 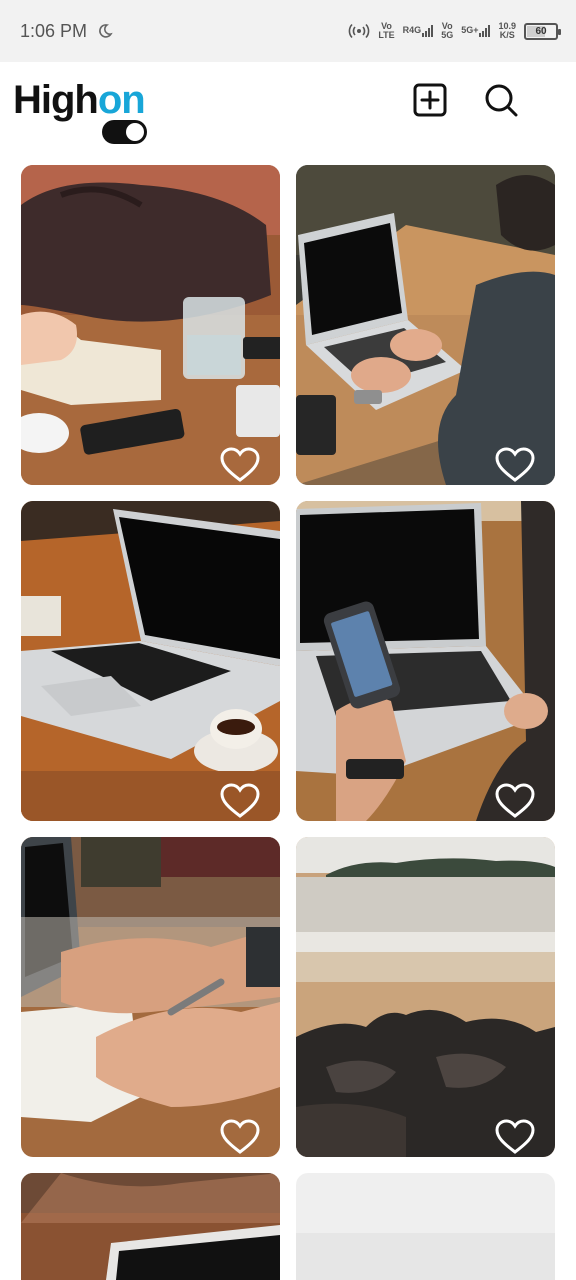 What do you see at coordinates (288, 112) in the screenshot?
I see `app-header: Highon` at bounding box center [288, 112].